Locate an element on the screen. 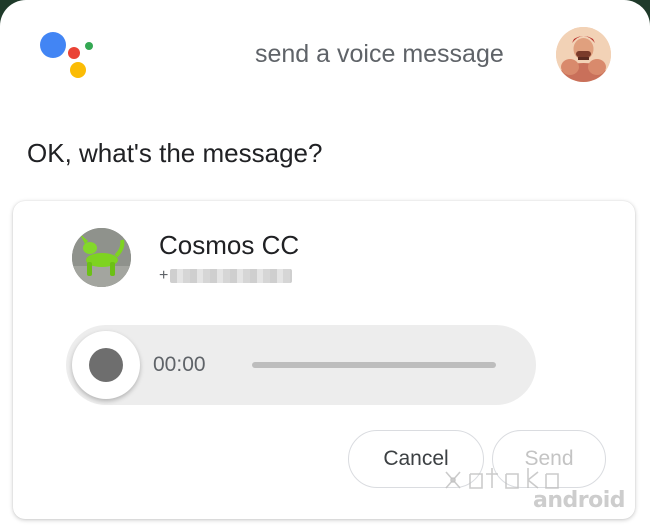 This screenshot has height=527, width=650. voice-recorder: 00:00 is located at coordinates (301, 365).